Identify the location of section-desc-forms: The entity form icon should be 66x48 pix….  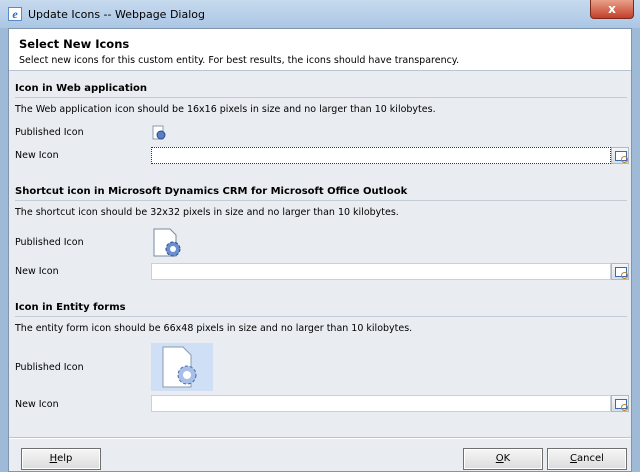
(214, 328).